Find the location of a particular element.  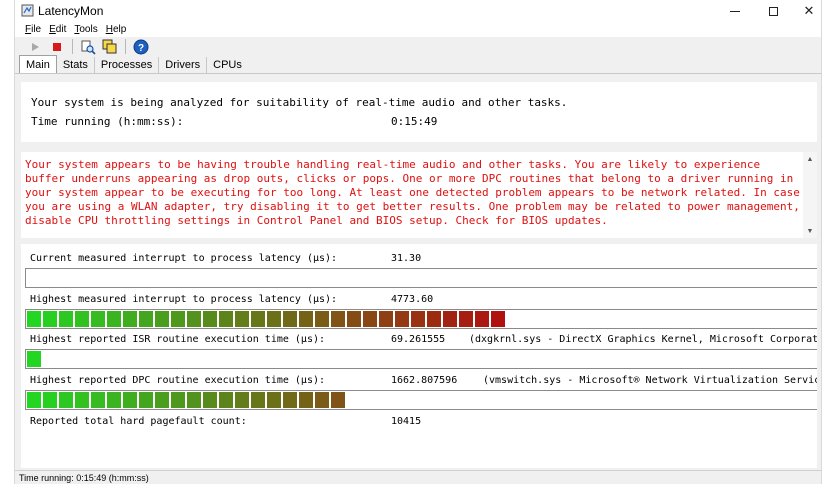

maximize-icon is located at coordinates (773, 11).